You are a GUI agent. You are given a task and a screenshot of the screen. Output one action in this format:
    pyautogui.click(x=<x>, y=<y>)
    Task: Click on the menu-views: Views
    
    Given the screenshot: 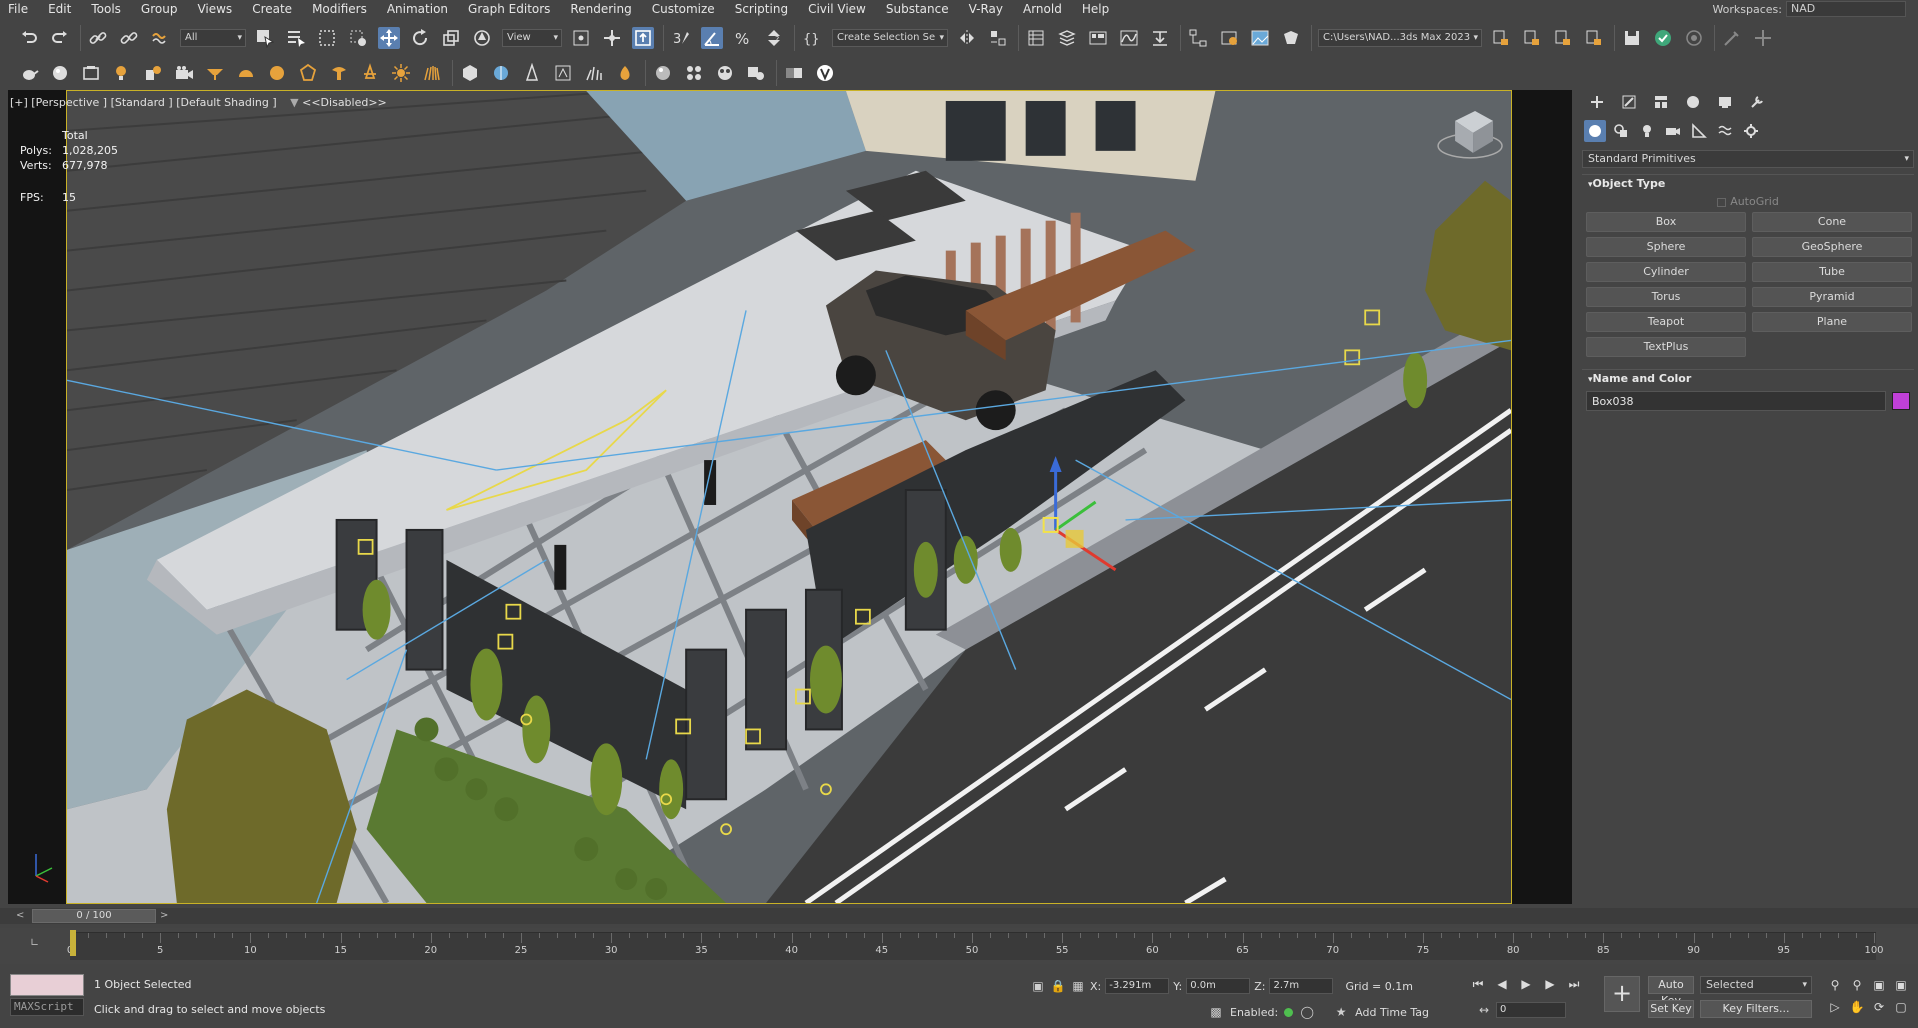 What is the action you would take?
    pyautogui.click(x=216, y=9)
    